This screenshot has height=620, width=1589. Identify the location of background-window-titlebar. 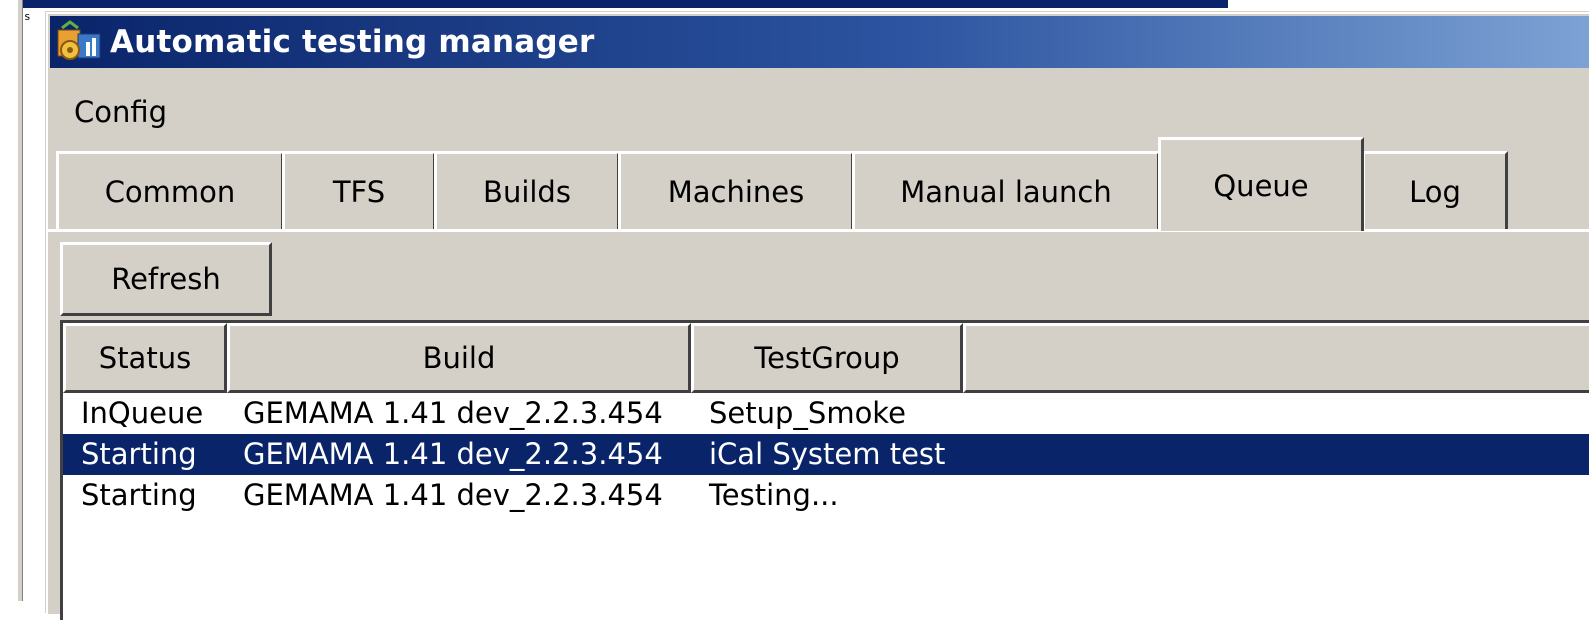
(623, 4).